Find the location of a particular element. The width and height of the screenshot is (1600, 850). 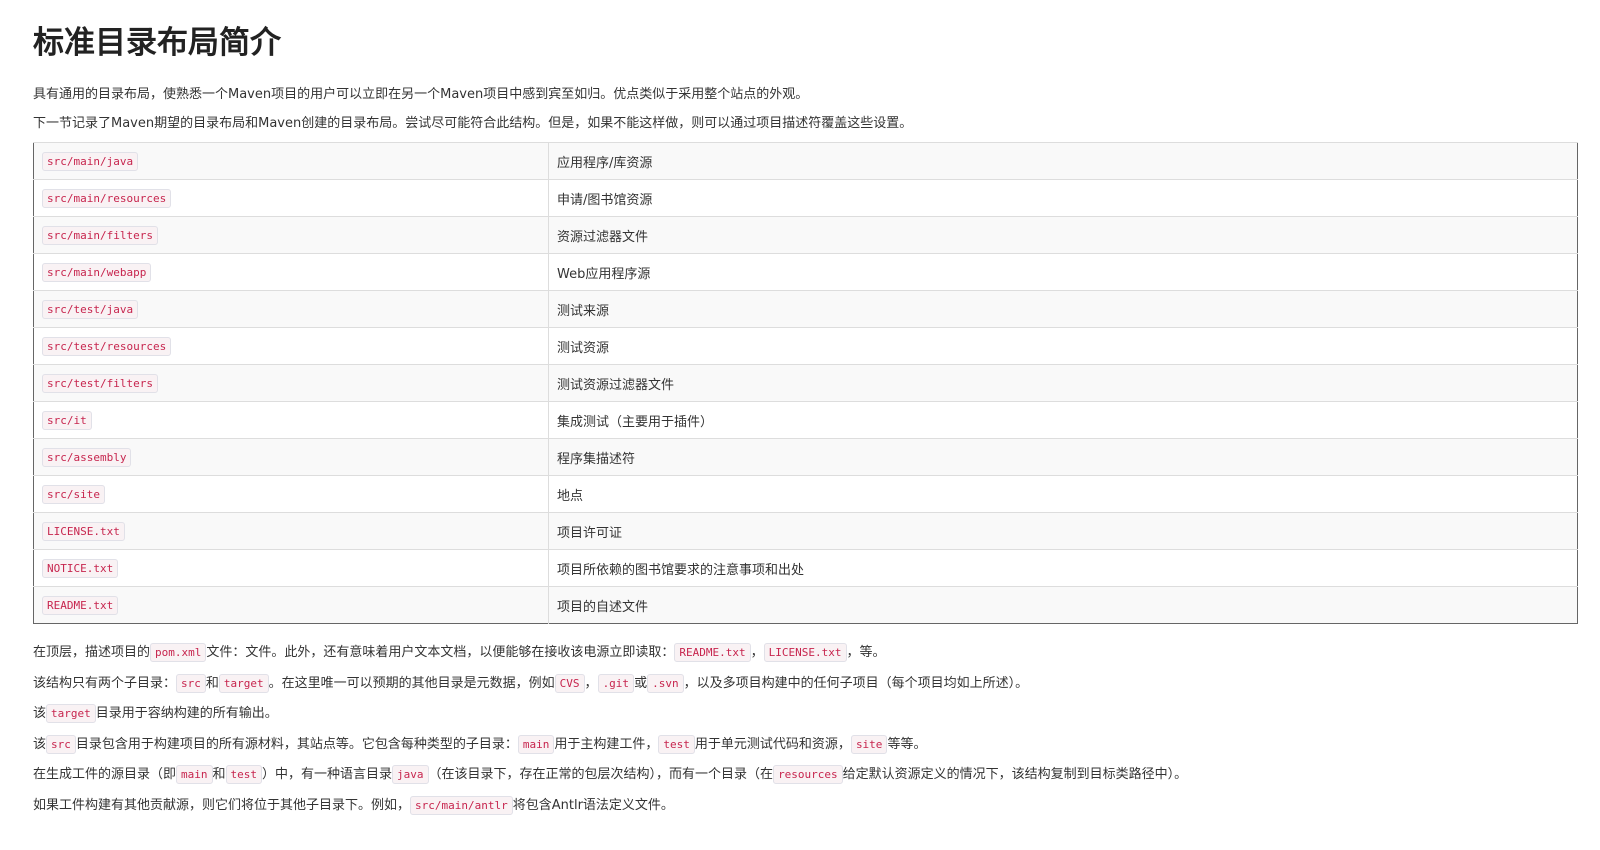

table-row: src/main/java 应用程序/库资源 is located at coordinates (805, 161).